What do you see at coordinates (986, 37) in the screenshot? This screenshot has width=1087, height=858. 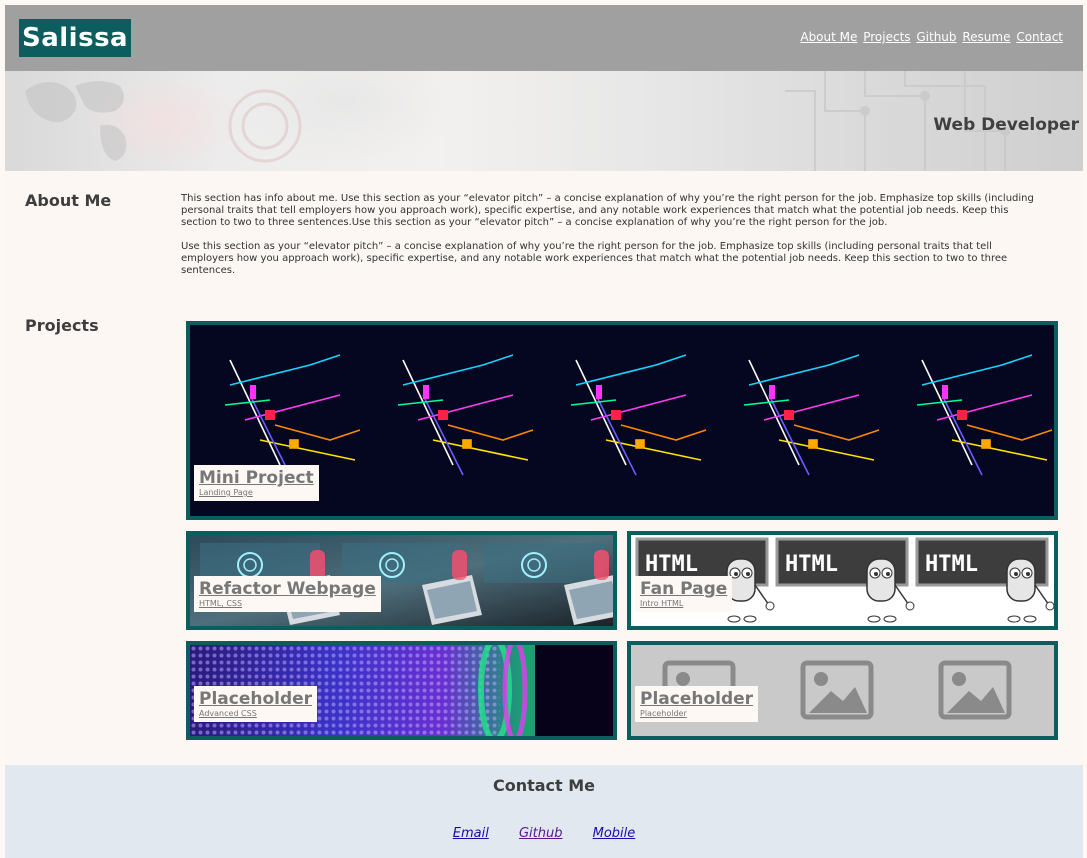 I see `nav-link-resume: Resume` at bounding box center [986, 37].